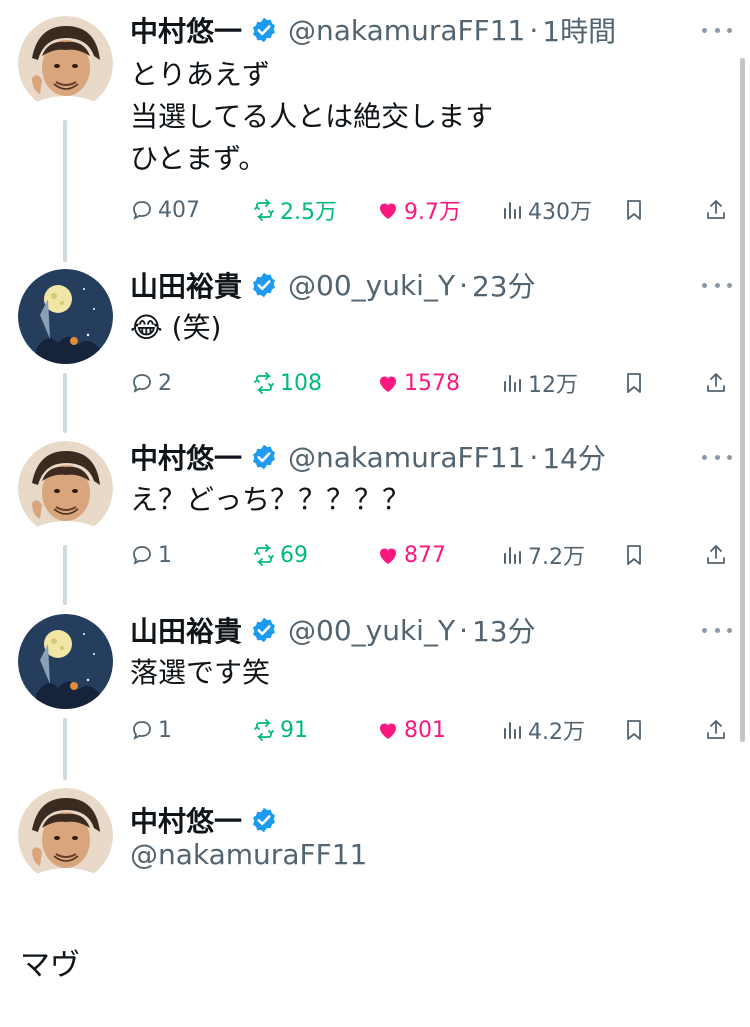  Describe the element at coordinates (294, 555) in the screenshot. I see `retweet-count: 69` at that location.